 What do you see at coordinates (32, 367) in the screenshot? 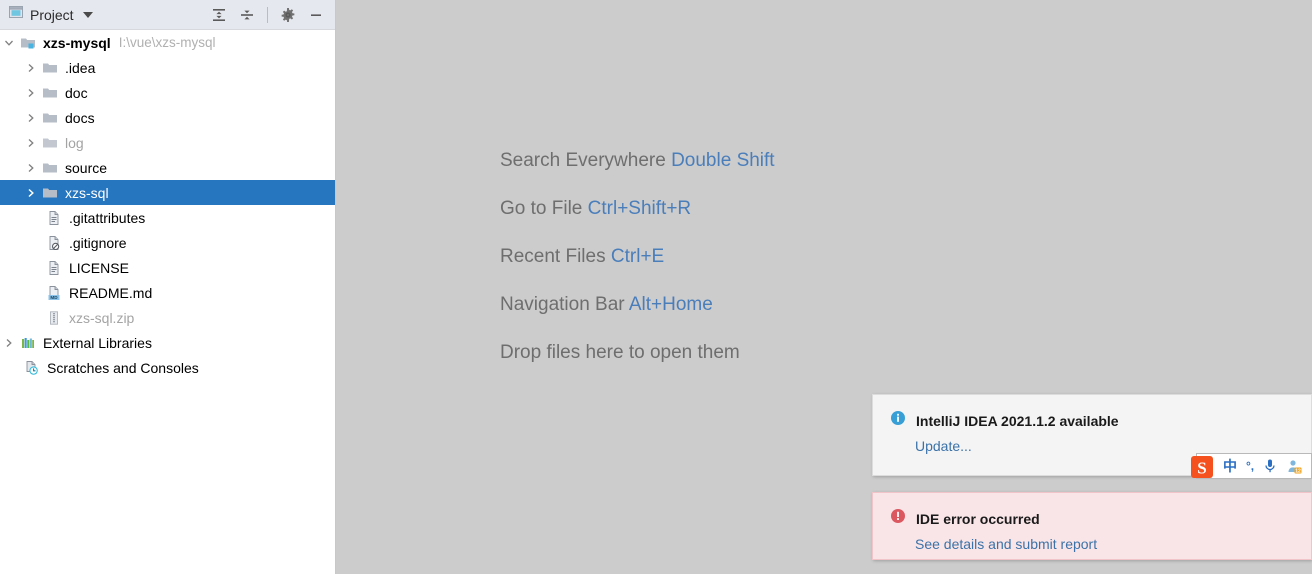
I see `scratches-icon` at bounding box center [32, 367].